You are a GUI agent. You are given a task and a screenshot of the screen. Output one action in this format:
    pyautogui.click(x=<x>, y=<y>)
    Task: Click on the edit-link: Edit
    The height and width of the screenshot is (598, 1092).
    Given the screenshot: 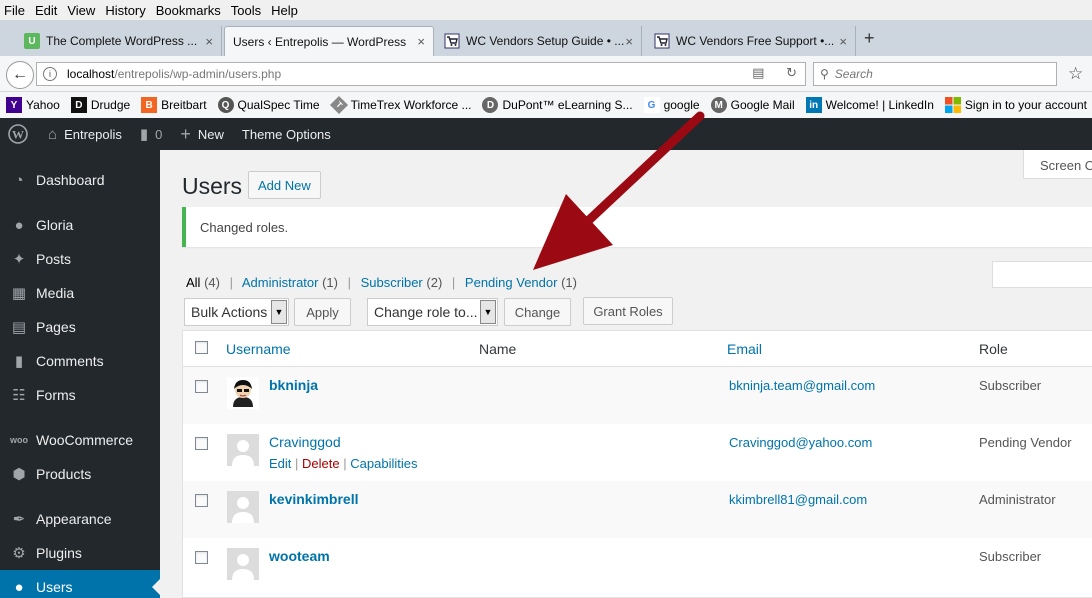 What is the action you would take?
    pyautogui.click(x=280, y=463)
    